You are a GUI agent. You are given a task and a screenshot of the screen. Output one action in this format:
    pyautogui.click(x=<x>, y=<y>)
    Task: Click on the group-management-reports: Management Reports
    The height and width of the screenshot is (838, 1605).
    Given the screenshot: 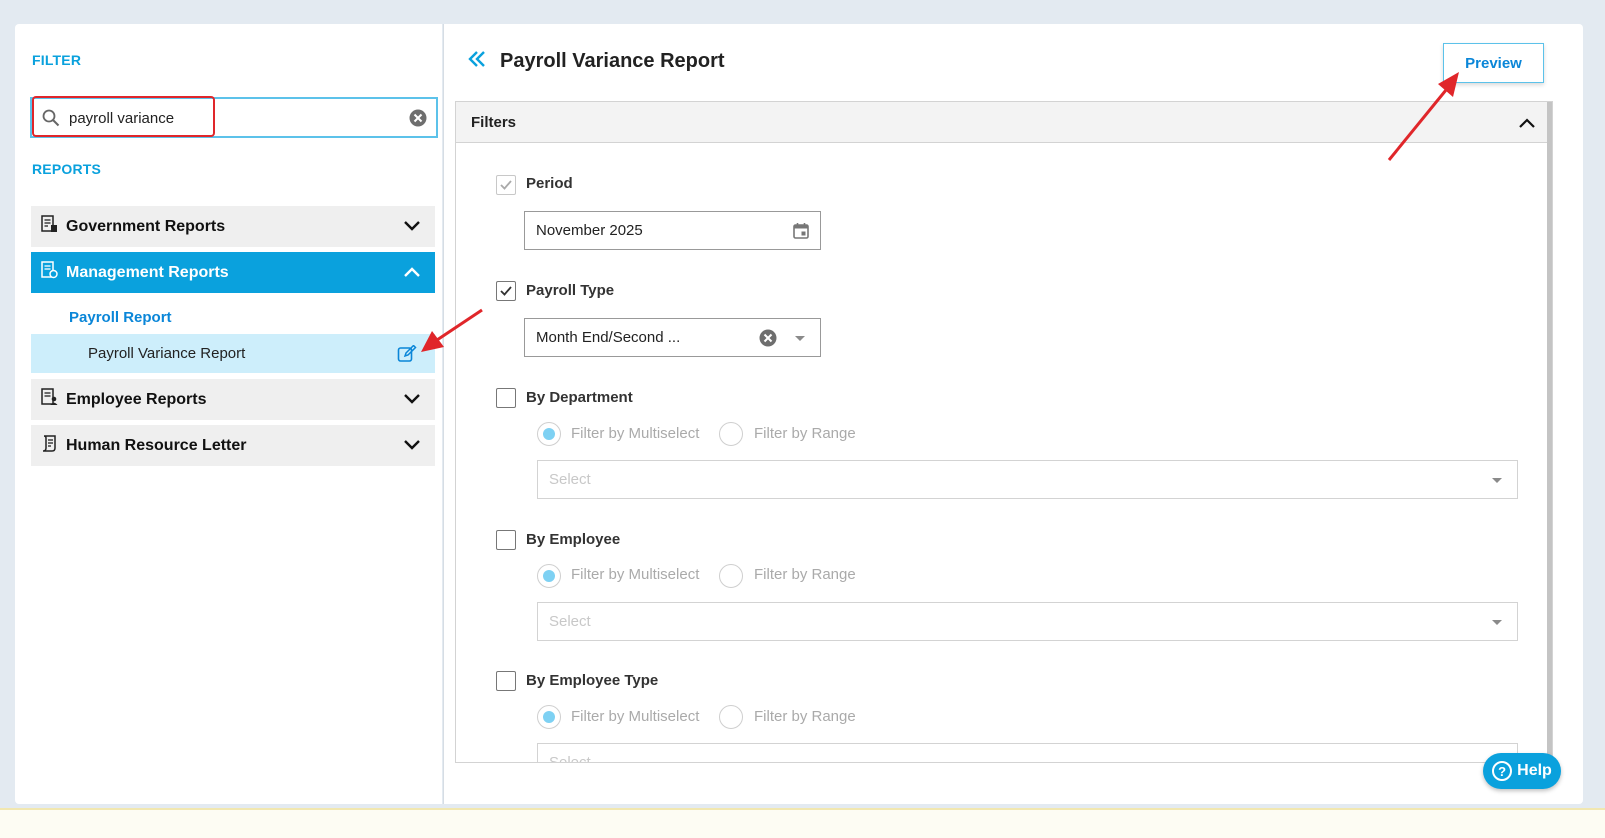 What is the action you would take?
    pyautogui.click(x=233, y=272)
    